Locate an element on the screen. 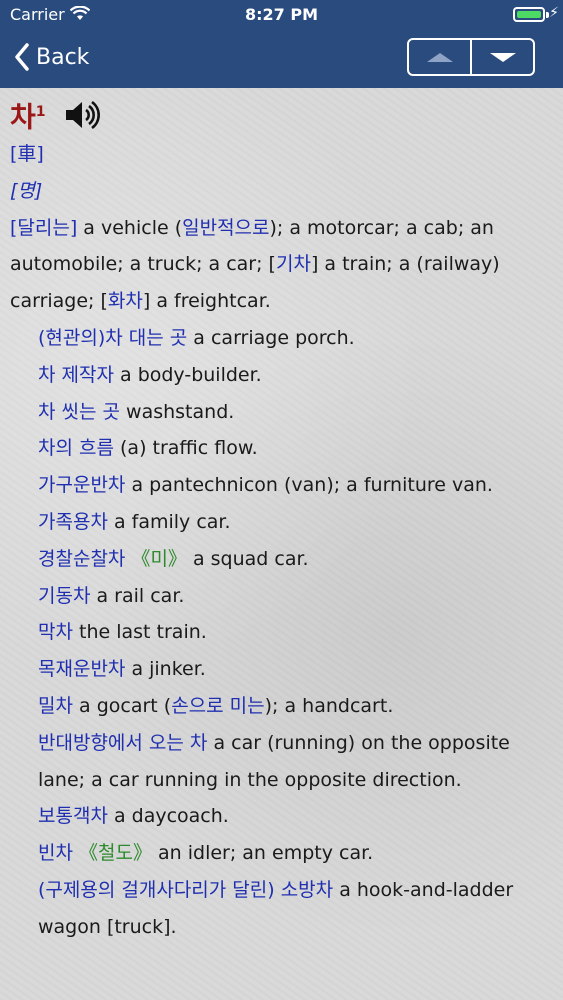 This screenshot has height=1000, width=563. example-korean: 차의 흐름 is located at coordinates (76, 448).